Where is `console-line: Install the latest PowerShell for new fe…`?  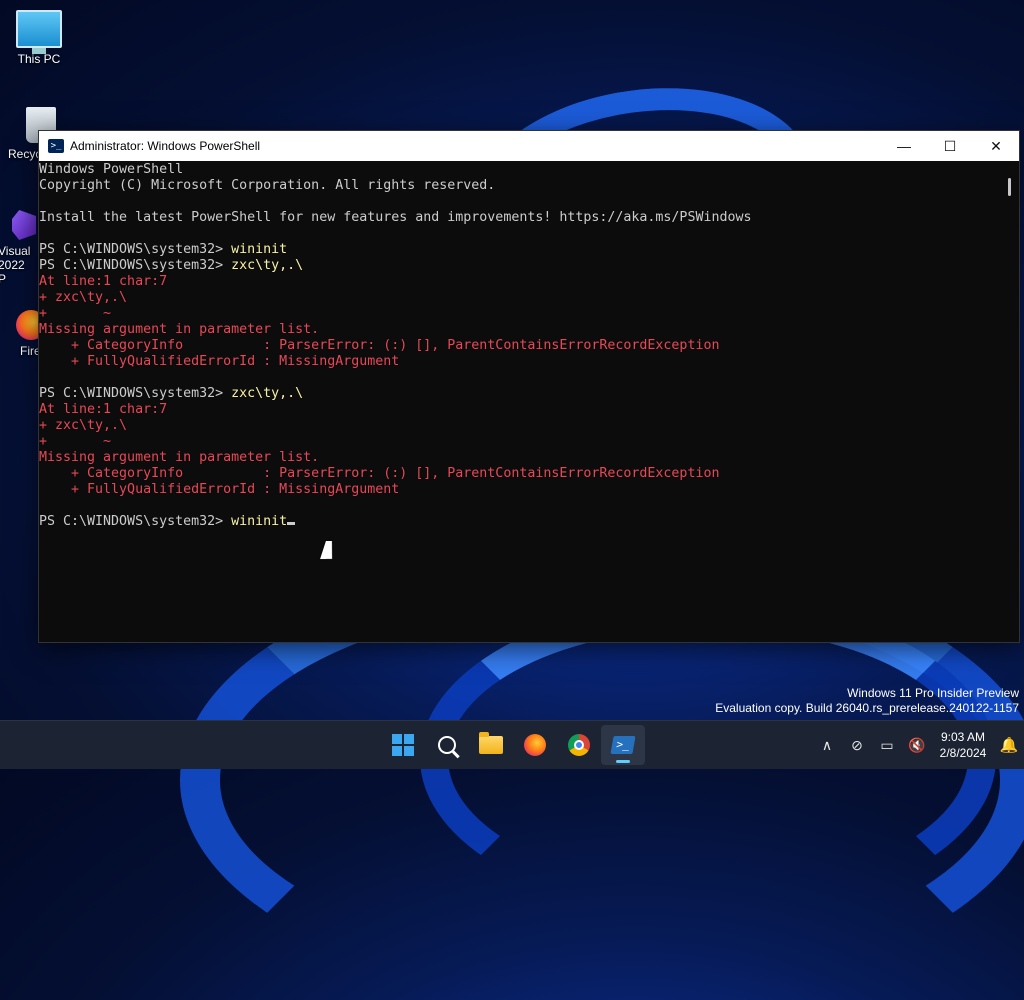 console-line: Install the latest PowerShell for new fe… is located at coordinates (520, 218).